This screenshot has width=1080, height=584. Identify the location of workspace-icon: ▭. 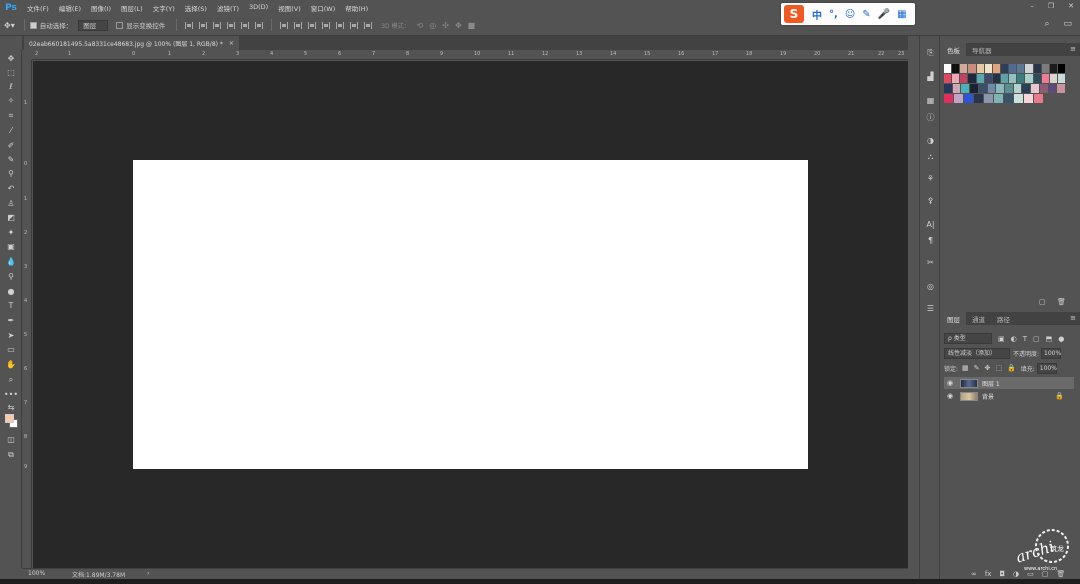
(1067, 24).